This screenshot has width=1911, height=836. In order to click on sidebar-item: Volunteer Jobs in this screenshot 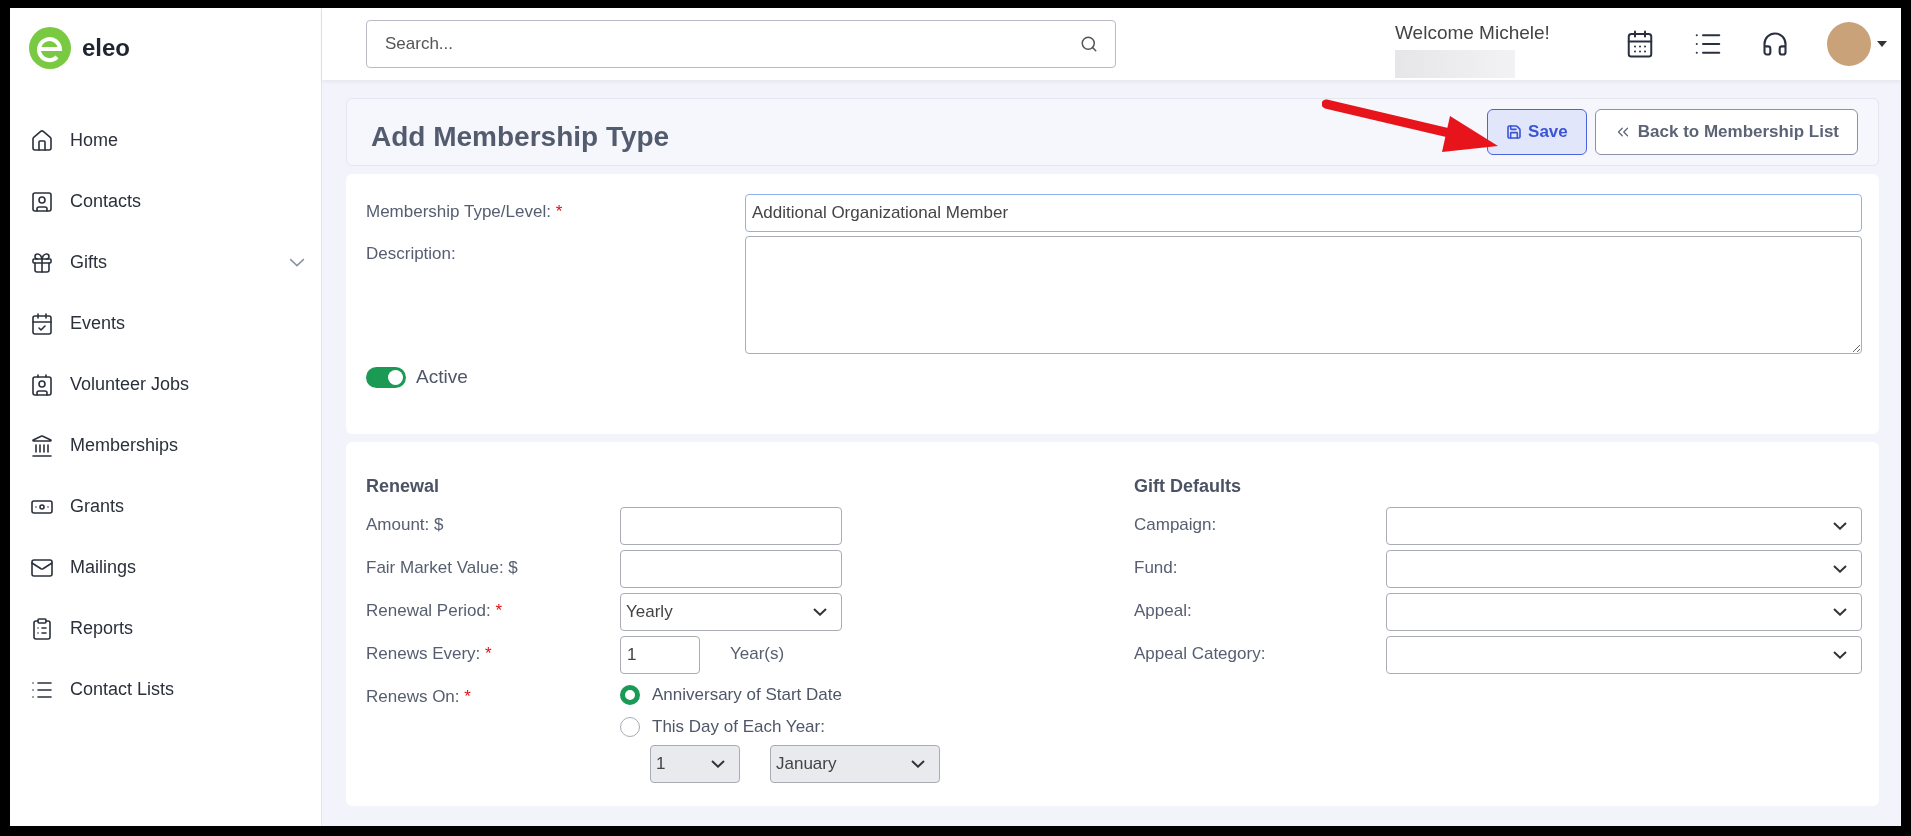, I will do `click(165, 384)`.